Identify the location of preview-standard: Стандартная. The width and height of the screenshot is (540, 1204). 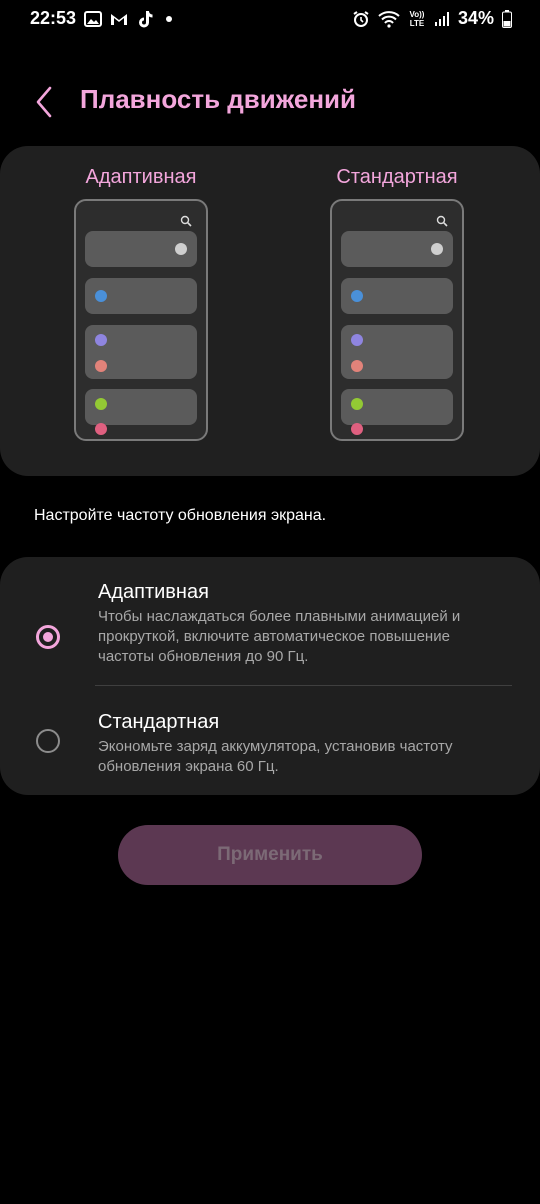
(397, 303).